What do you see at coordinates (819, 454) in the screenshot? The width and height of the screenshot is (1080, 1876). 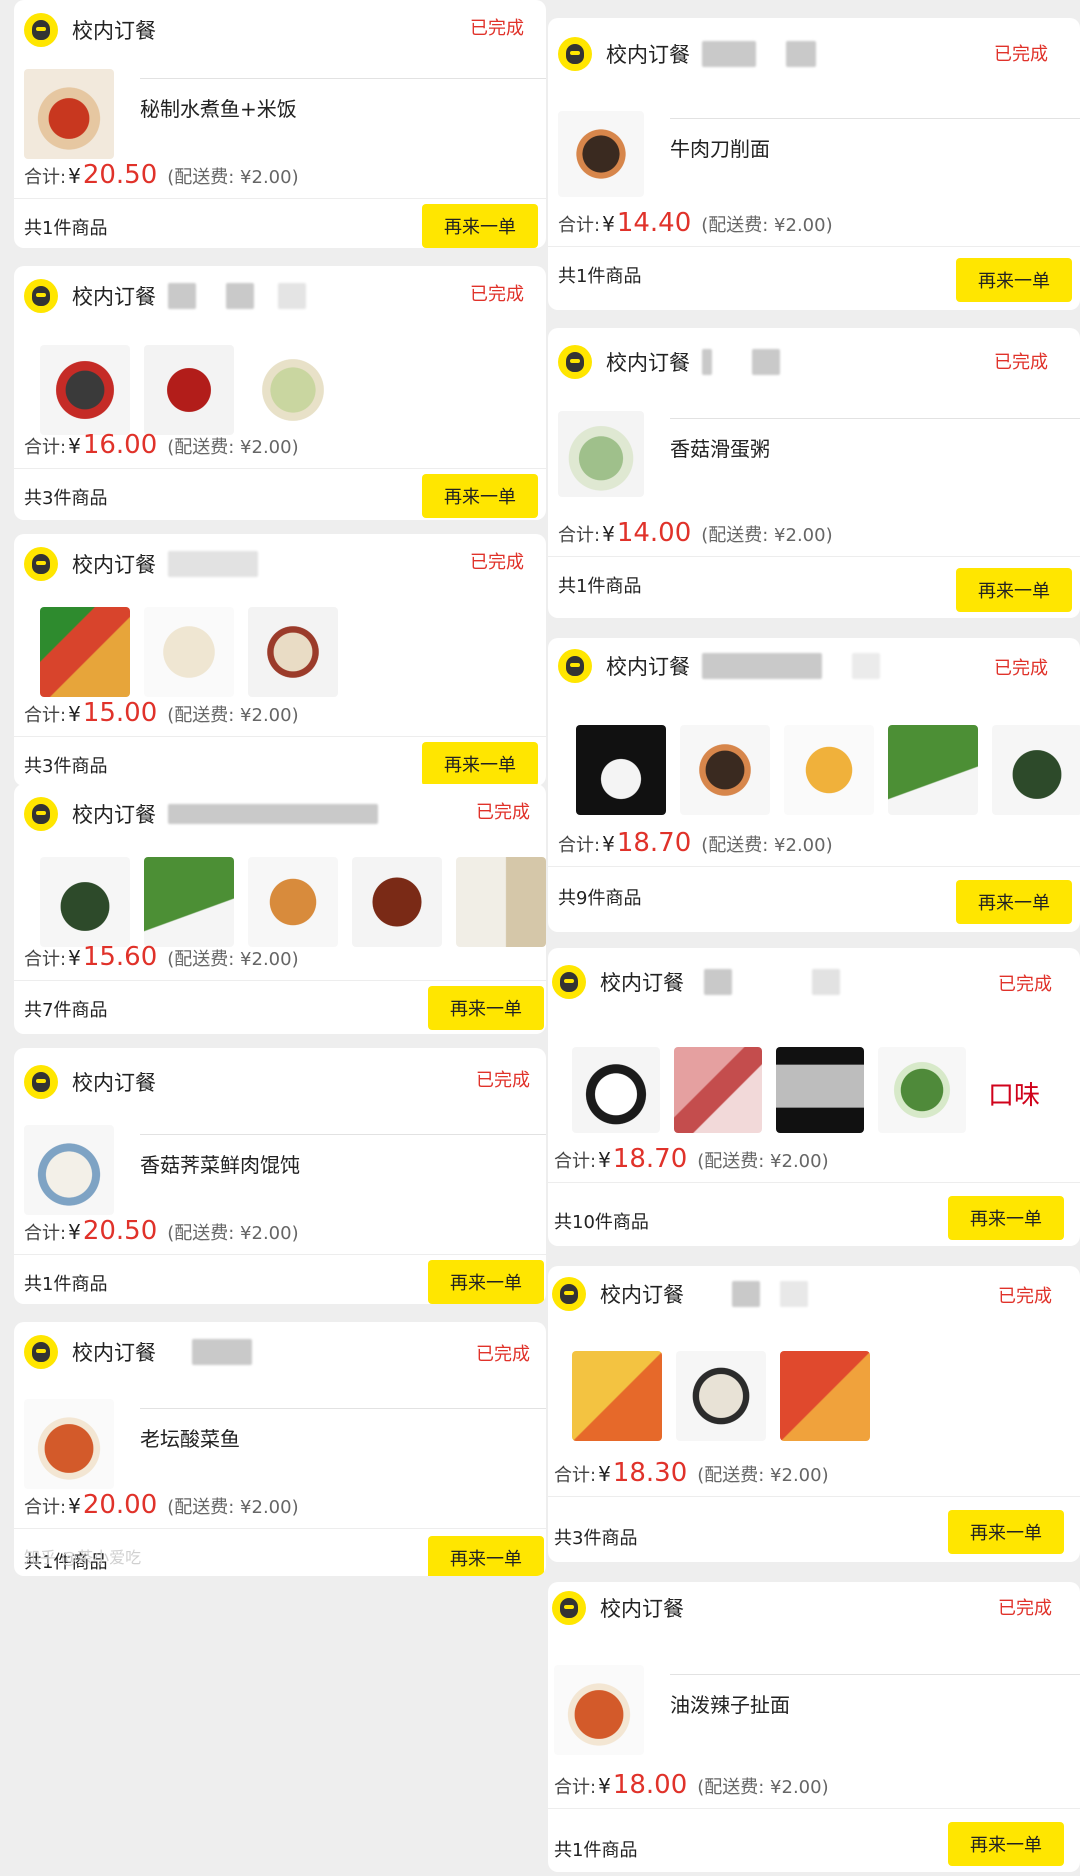 I see `order-items: 香菇滑蛋粥` at bounding box center [819, 454].